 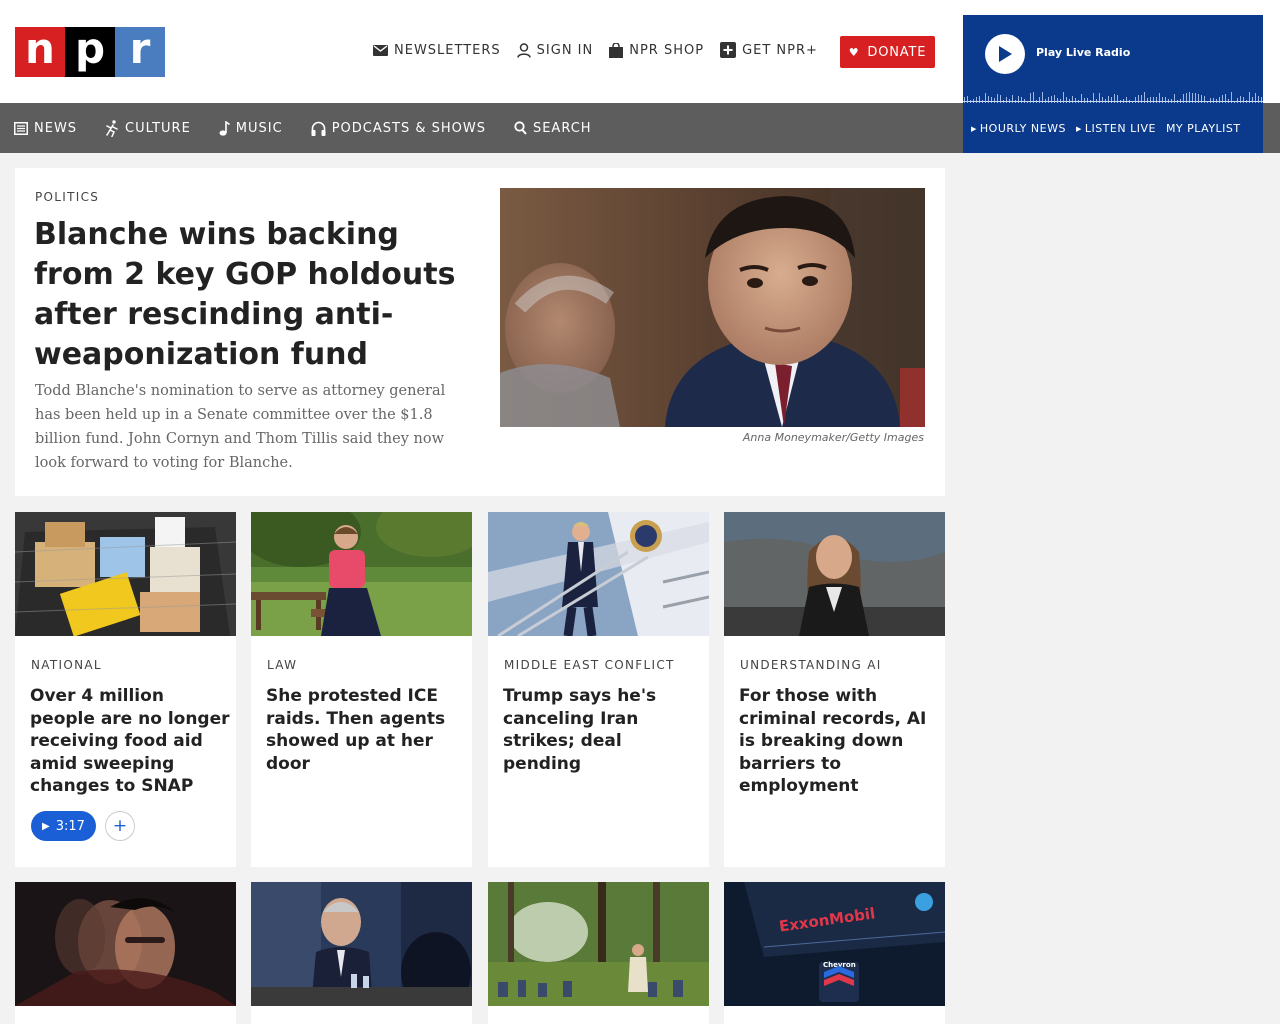 I want to click on lead-image, so click(x=712, y=307).